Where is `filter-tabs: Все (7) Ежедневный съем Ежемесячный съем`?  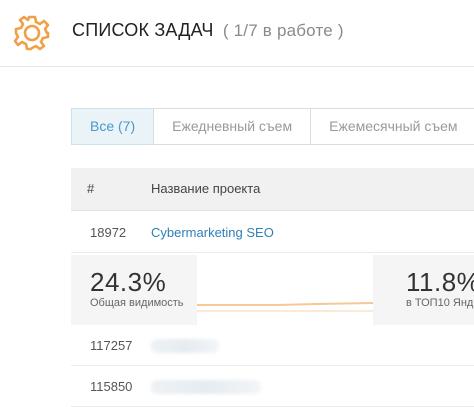 filter-tabs: Все (7) Ежедневный съем Ежемесячный съем is located at coordinates (272, 126).